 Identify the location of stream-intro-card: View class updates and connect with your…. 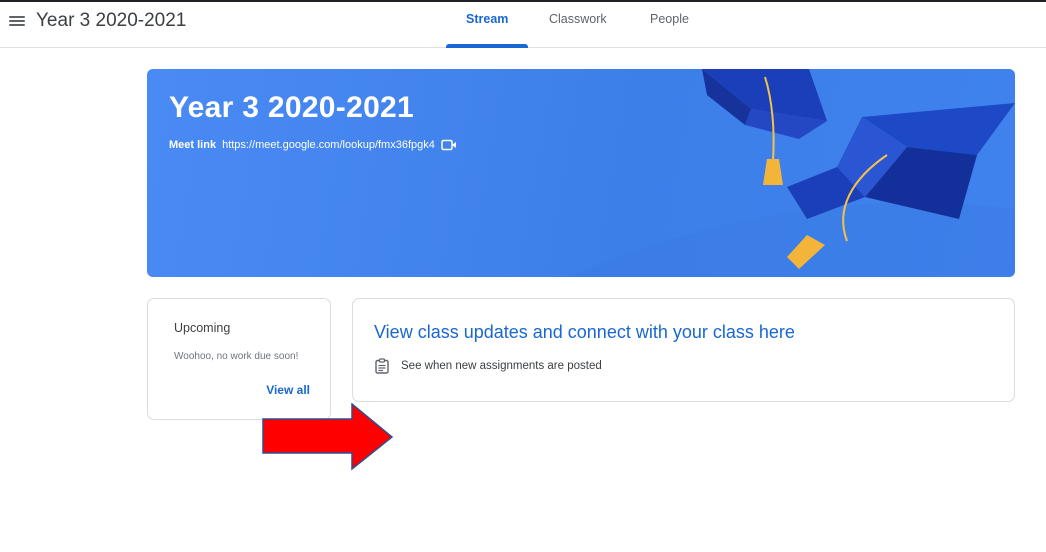
(683, 350).